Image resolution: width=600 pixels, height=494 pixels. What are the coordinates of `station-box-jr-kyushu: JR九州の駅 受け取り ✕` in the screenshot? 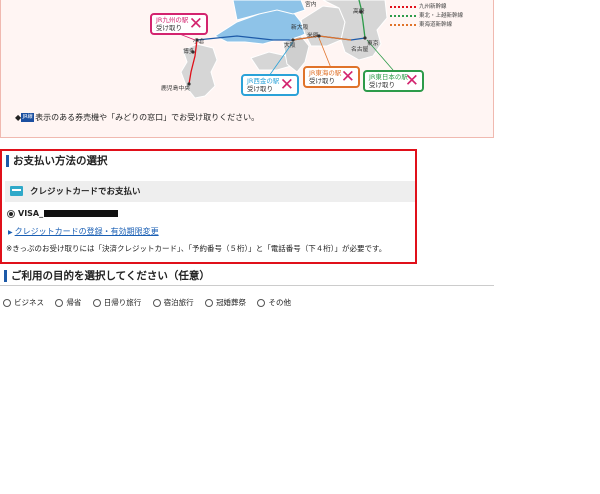 It's located at (179, 24).